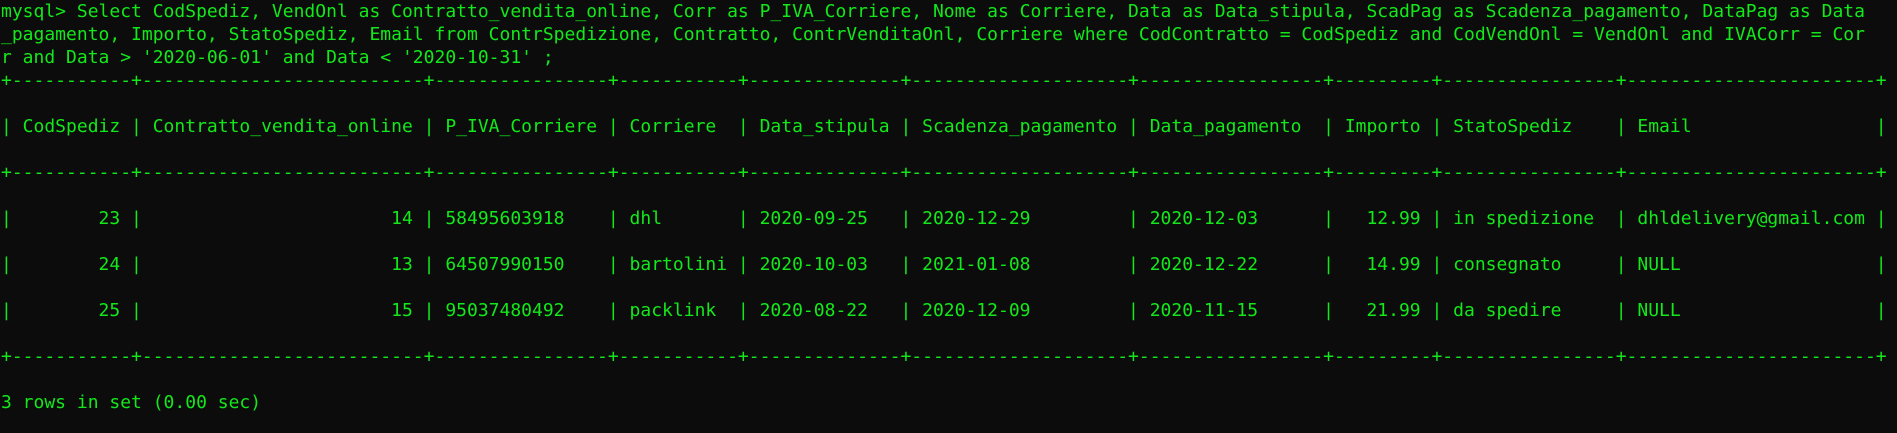  Describe the element at coordinates (131, 402) in the screenshot. I see `result-summary: 3 rows in set (0.00 sec)` at that location.